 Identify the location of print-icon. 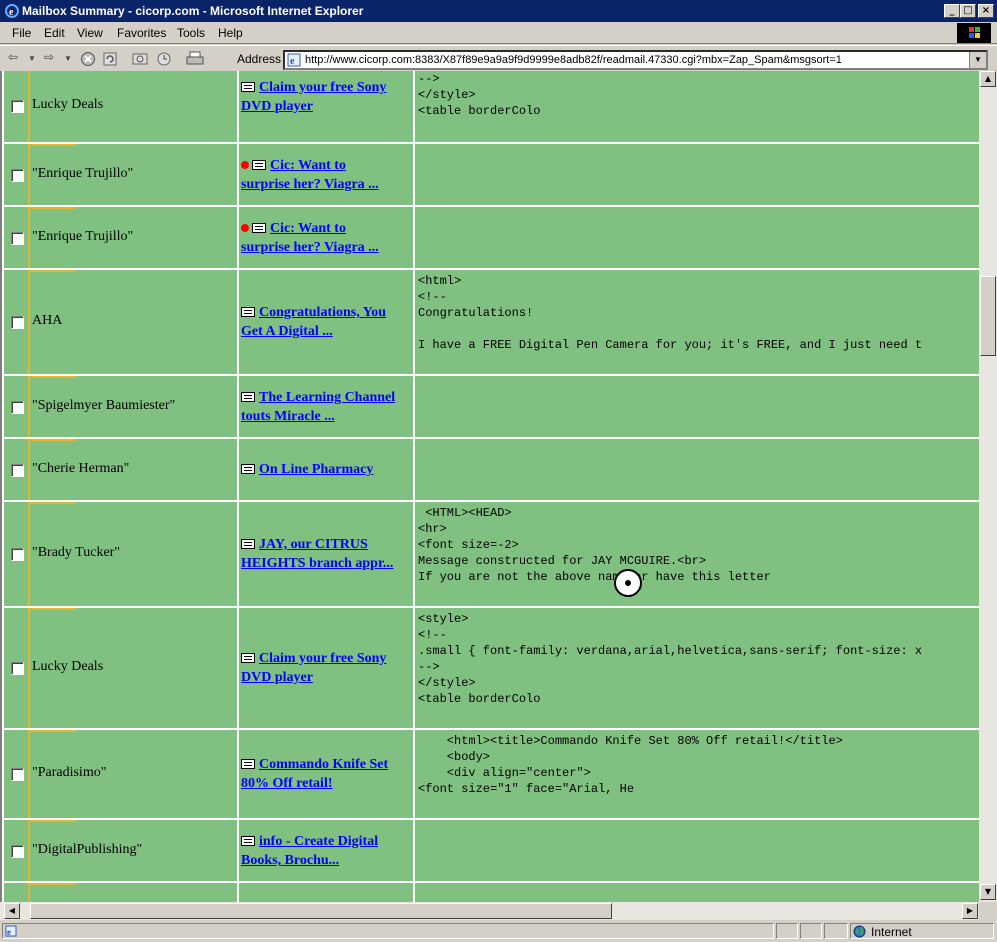
(195, 59).